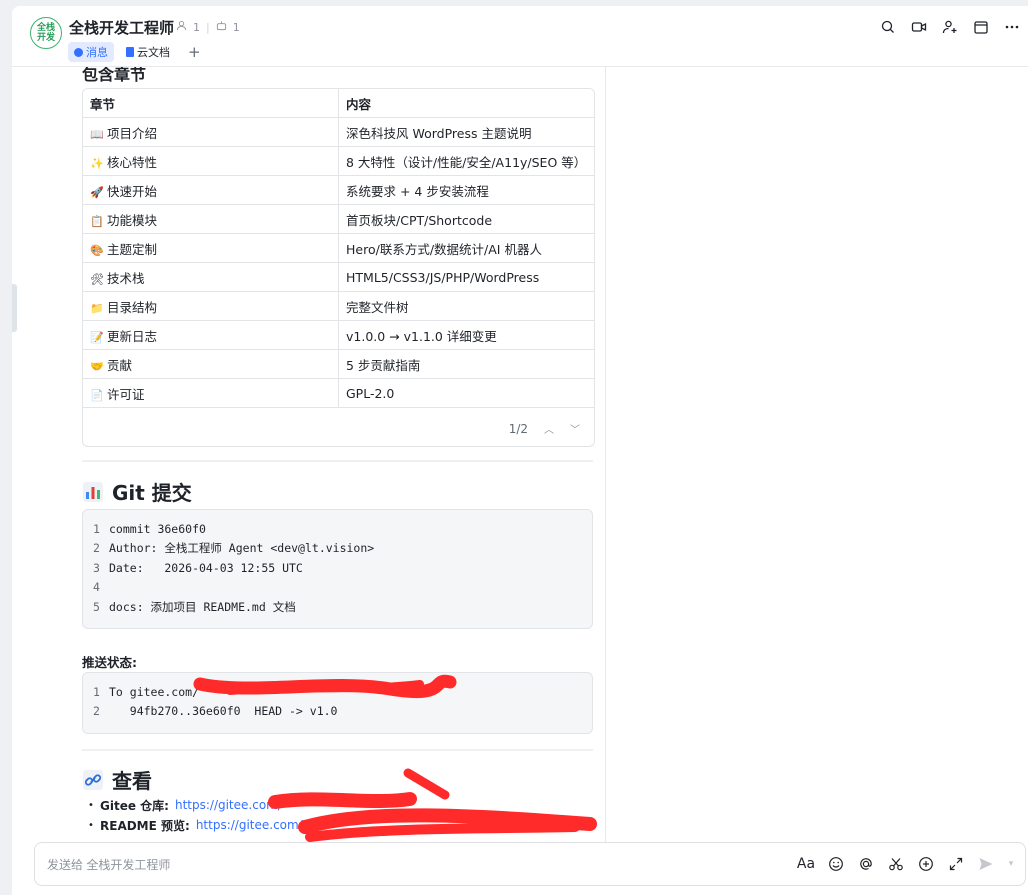 The height and width of the screenshot is (895, 1028). I want to click on divider, so click(337, 461).